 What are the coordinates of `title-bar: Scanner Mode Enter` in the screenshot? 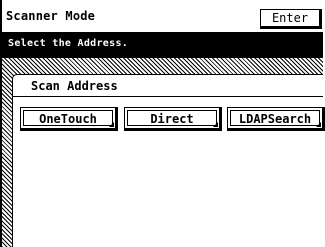 It's located at (162, 17).